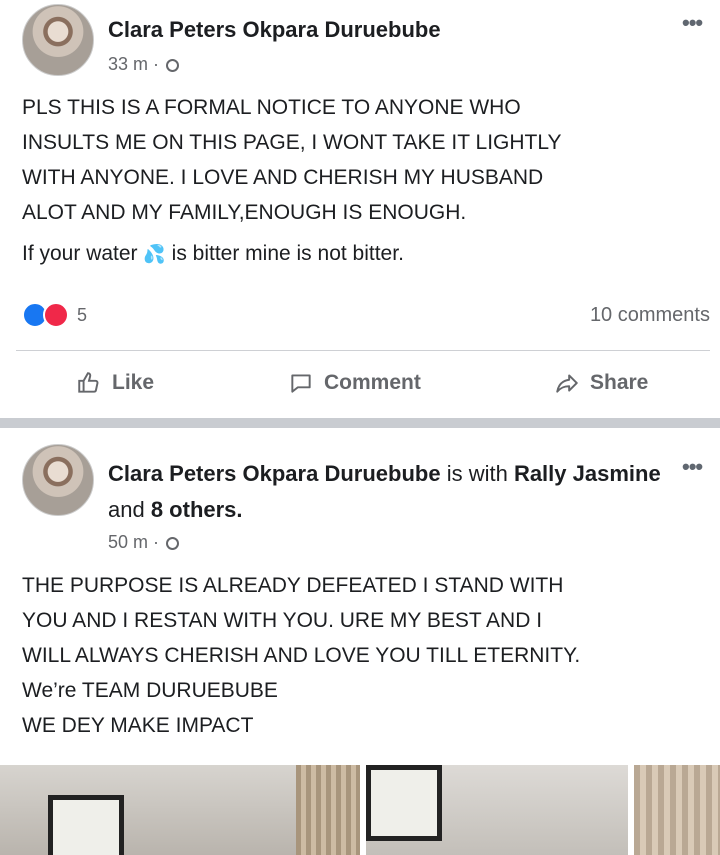 The height and width of the screenshot is (855, 720). What do you see at coordinates (133, 382) in the screenshot?
I see `like-label: Like` at bounding box center [133, 382].